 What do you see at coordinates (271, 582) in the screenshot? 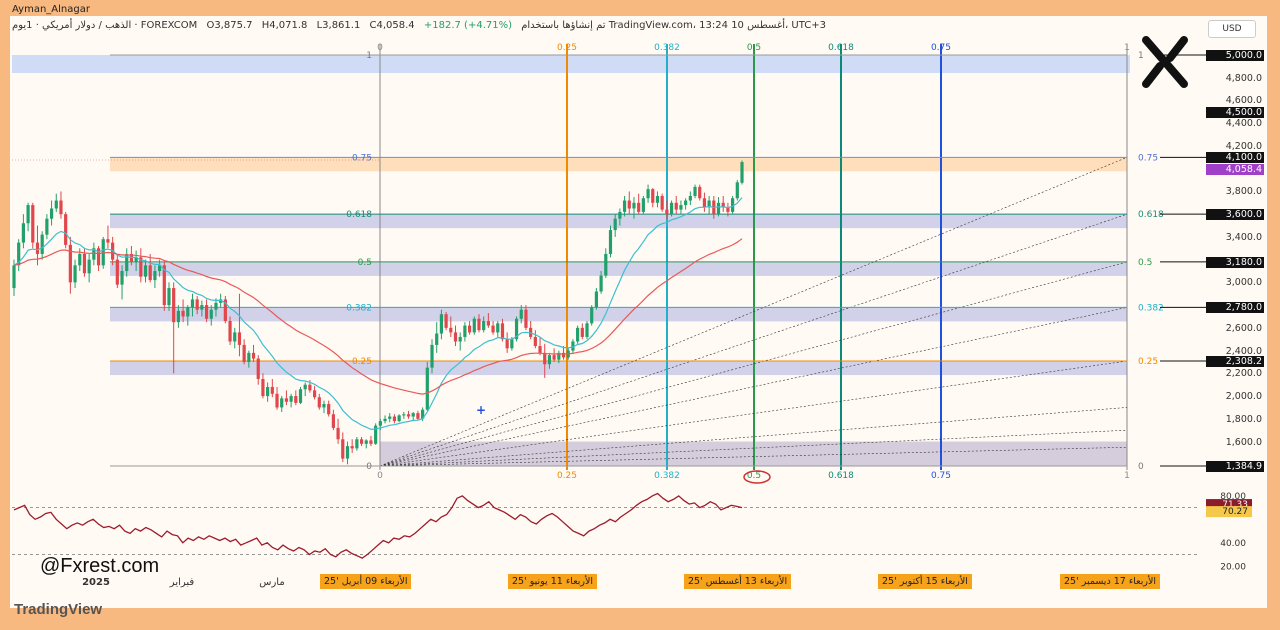
I see `x-axis-label: مارس` at bounding box center [271, 582].